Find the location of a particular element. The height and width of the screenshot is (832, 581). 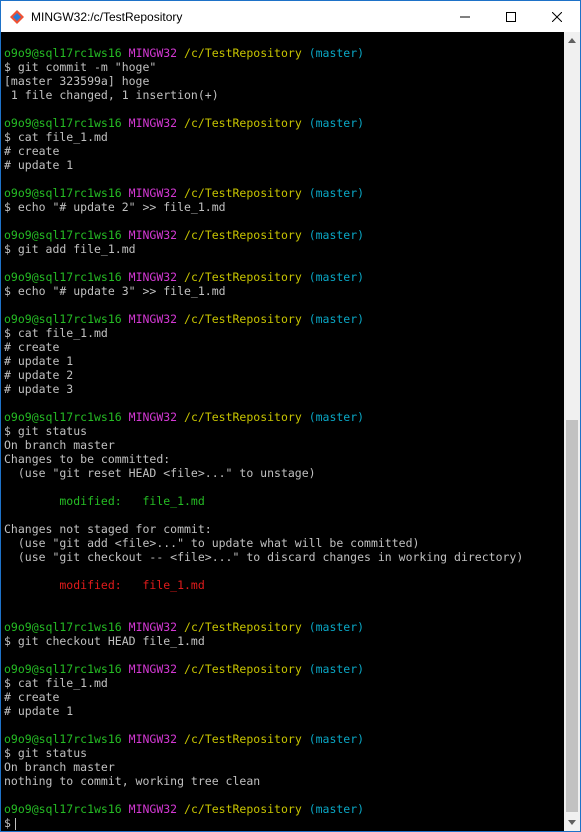

input-line: $ is located at coordinates (263, 823).